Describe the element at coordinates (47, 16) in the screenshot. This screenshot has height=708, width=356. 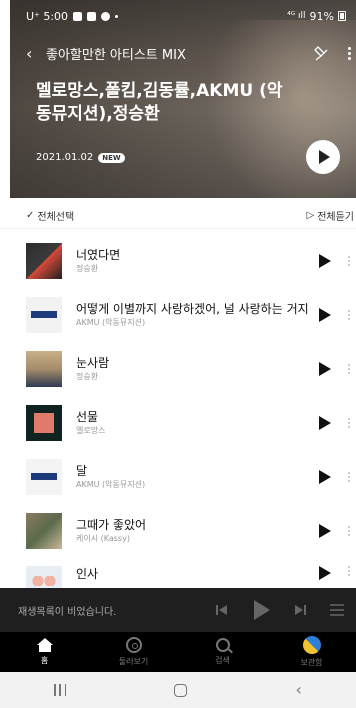
I see `carrier-time: U⁺ 5:00` at that location.